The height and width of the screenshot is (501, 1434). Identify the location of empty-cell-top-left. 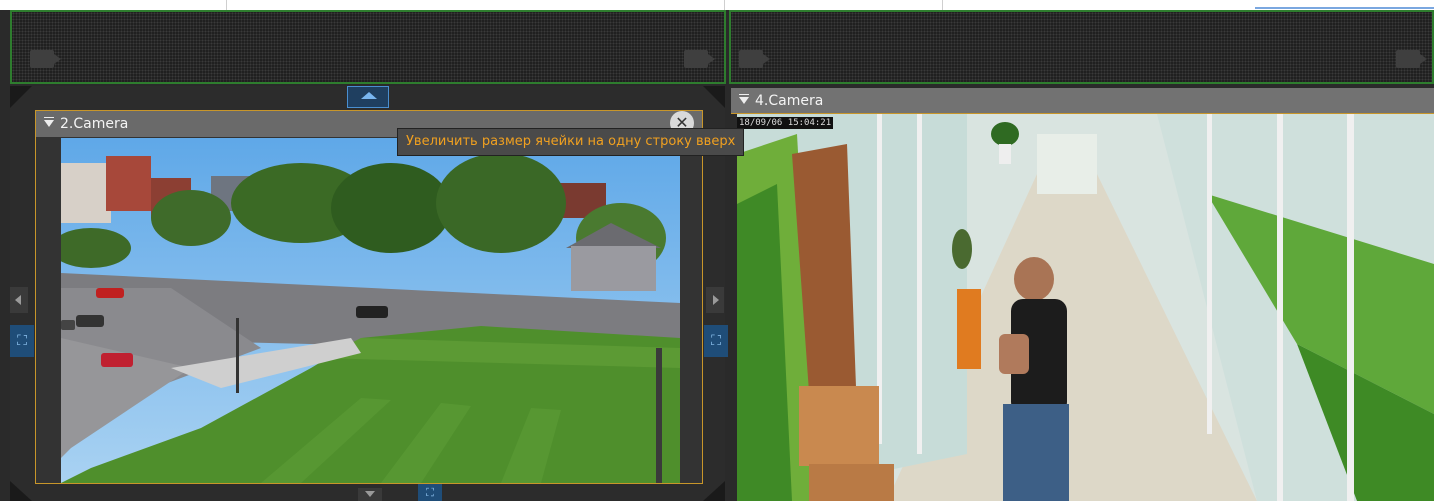
(368, 47).